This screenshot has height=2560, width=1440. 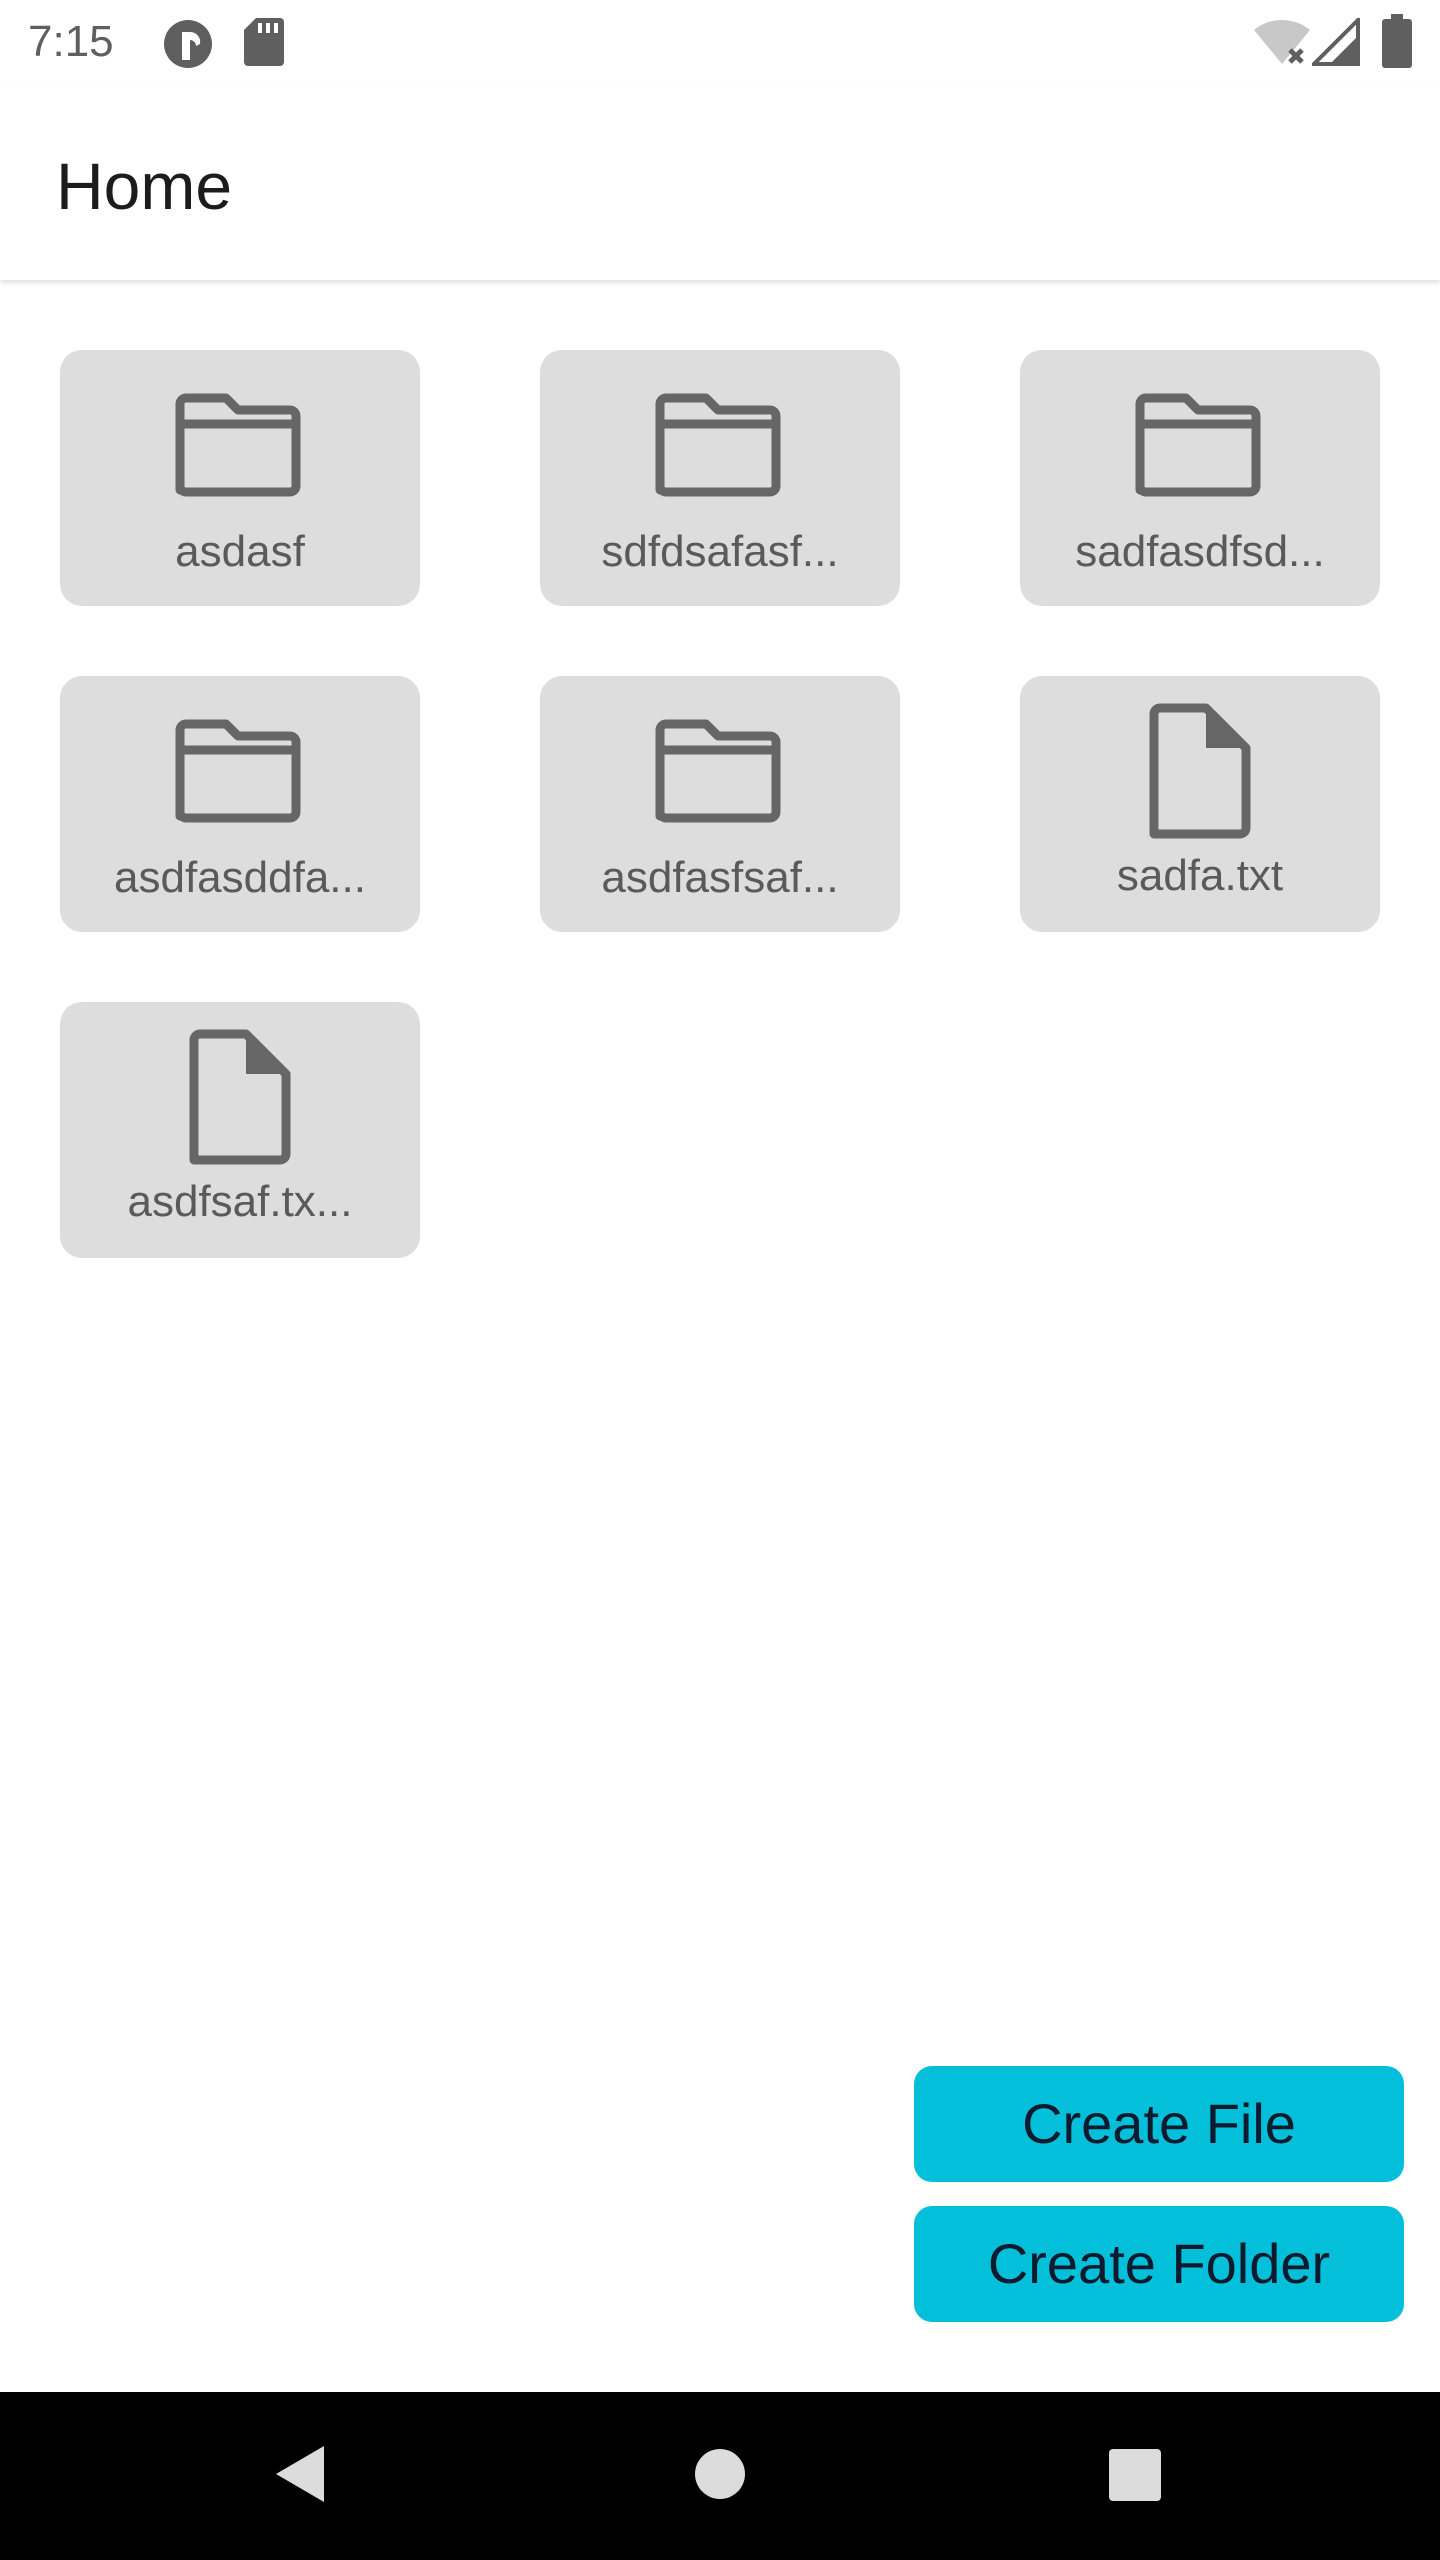 I want to click on sd-card-icon, so click(x=264, y=42).